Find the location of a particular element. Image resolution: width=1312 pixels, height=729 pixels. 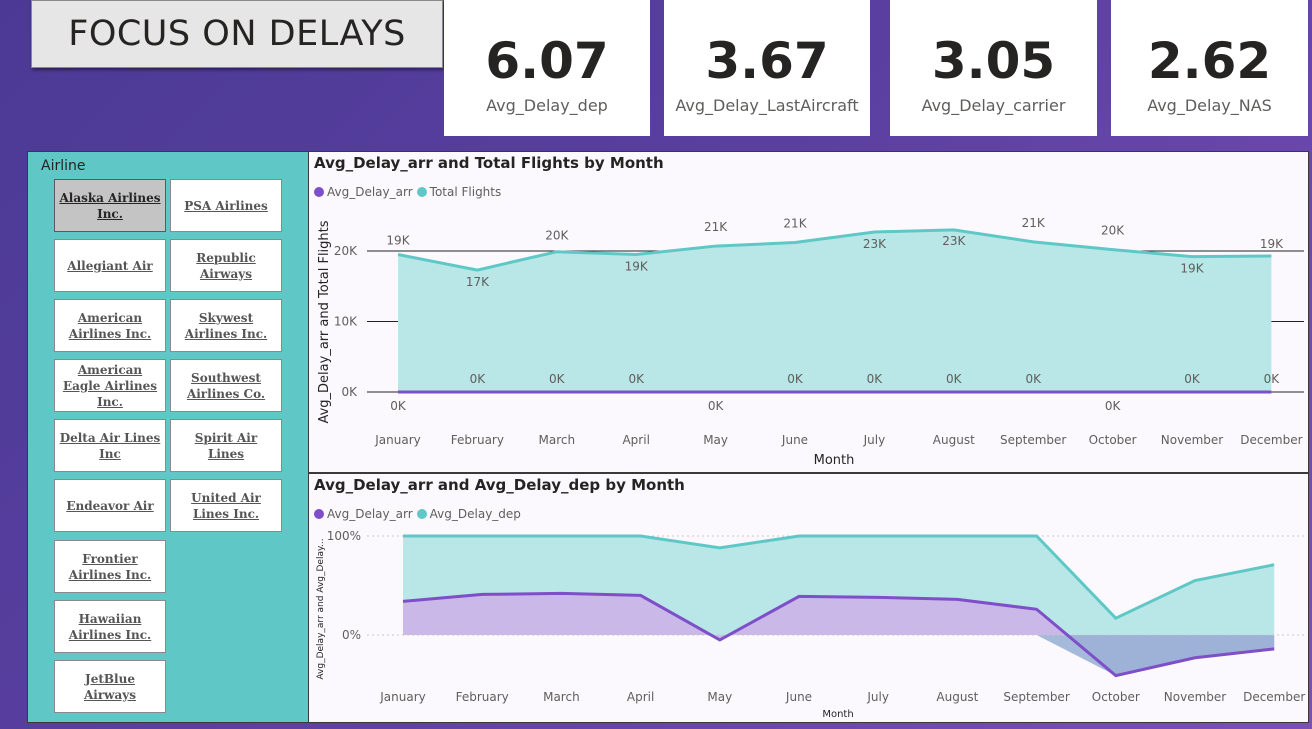

airline-button-republic: Republic Airways is located at coordinates (226, 265).